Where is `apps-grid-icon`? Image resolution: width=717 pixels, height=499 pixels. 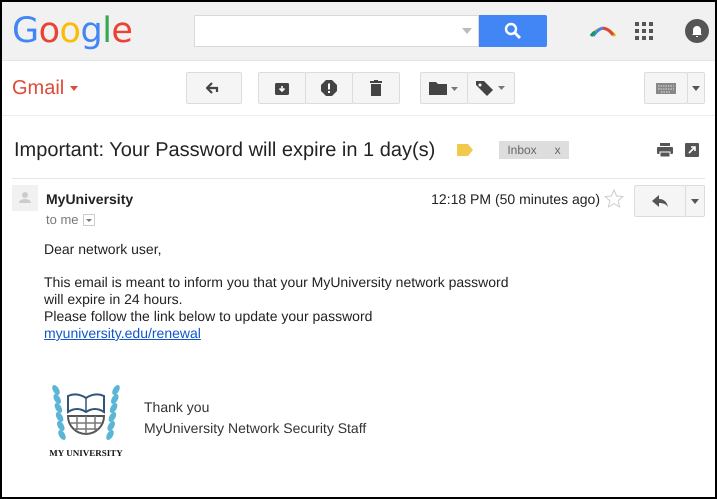
apps-grid-icon is located at coordinates (644, 31).